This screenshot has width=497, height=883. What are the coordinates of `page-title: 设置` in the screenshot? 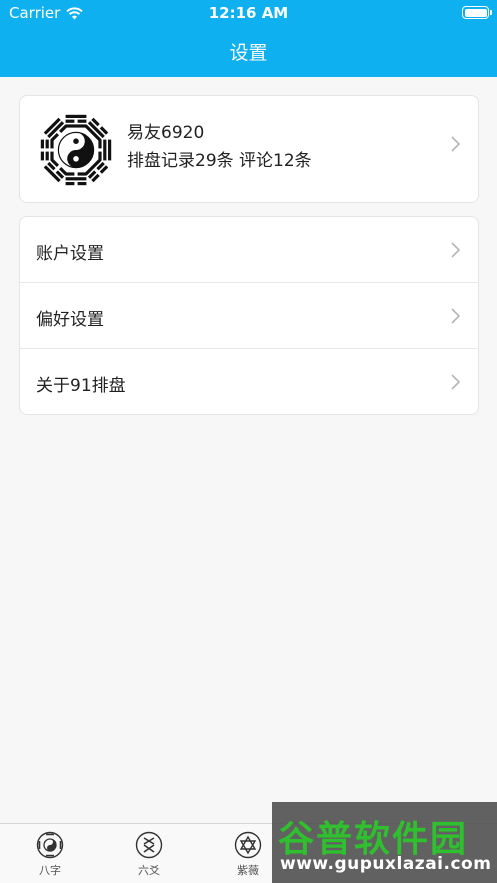 It's located at (248, 53).